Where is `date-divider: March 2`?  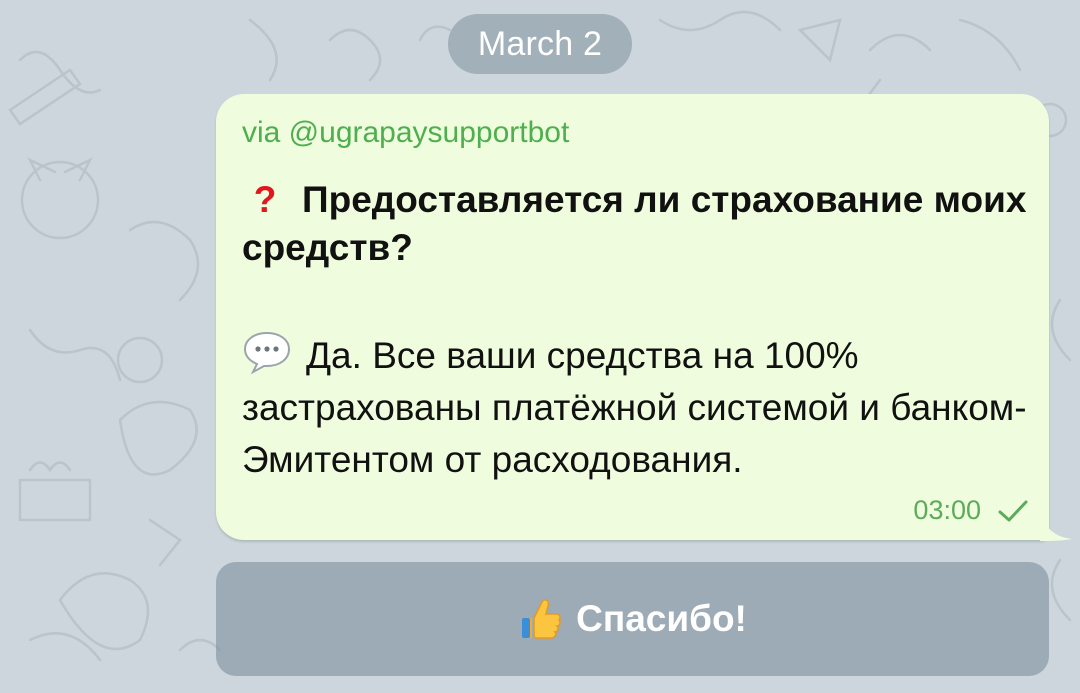
date-divider: March 2 is located at coordinates (540, 44).